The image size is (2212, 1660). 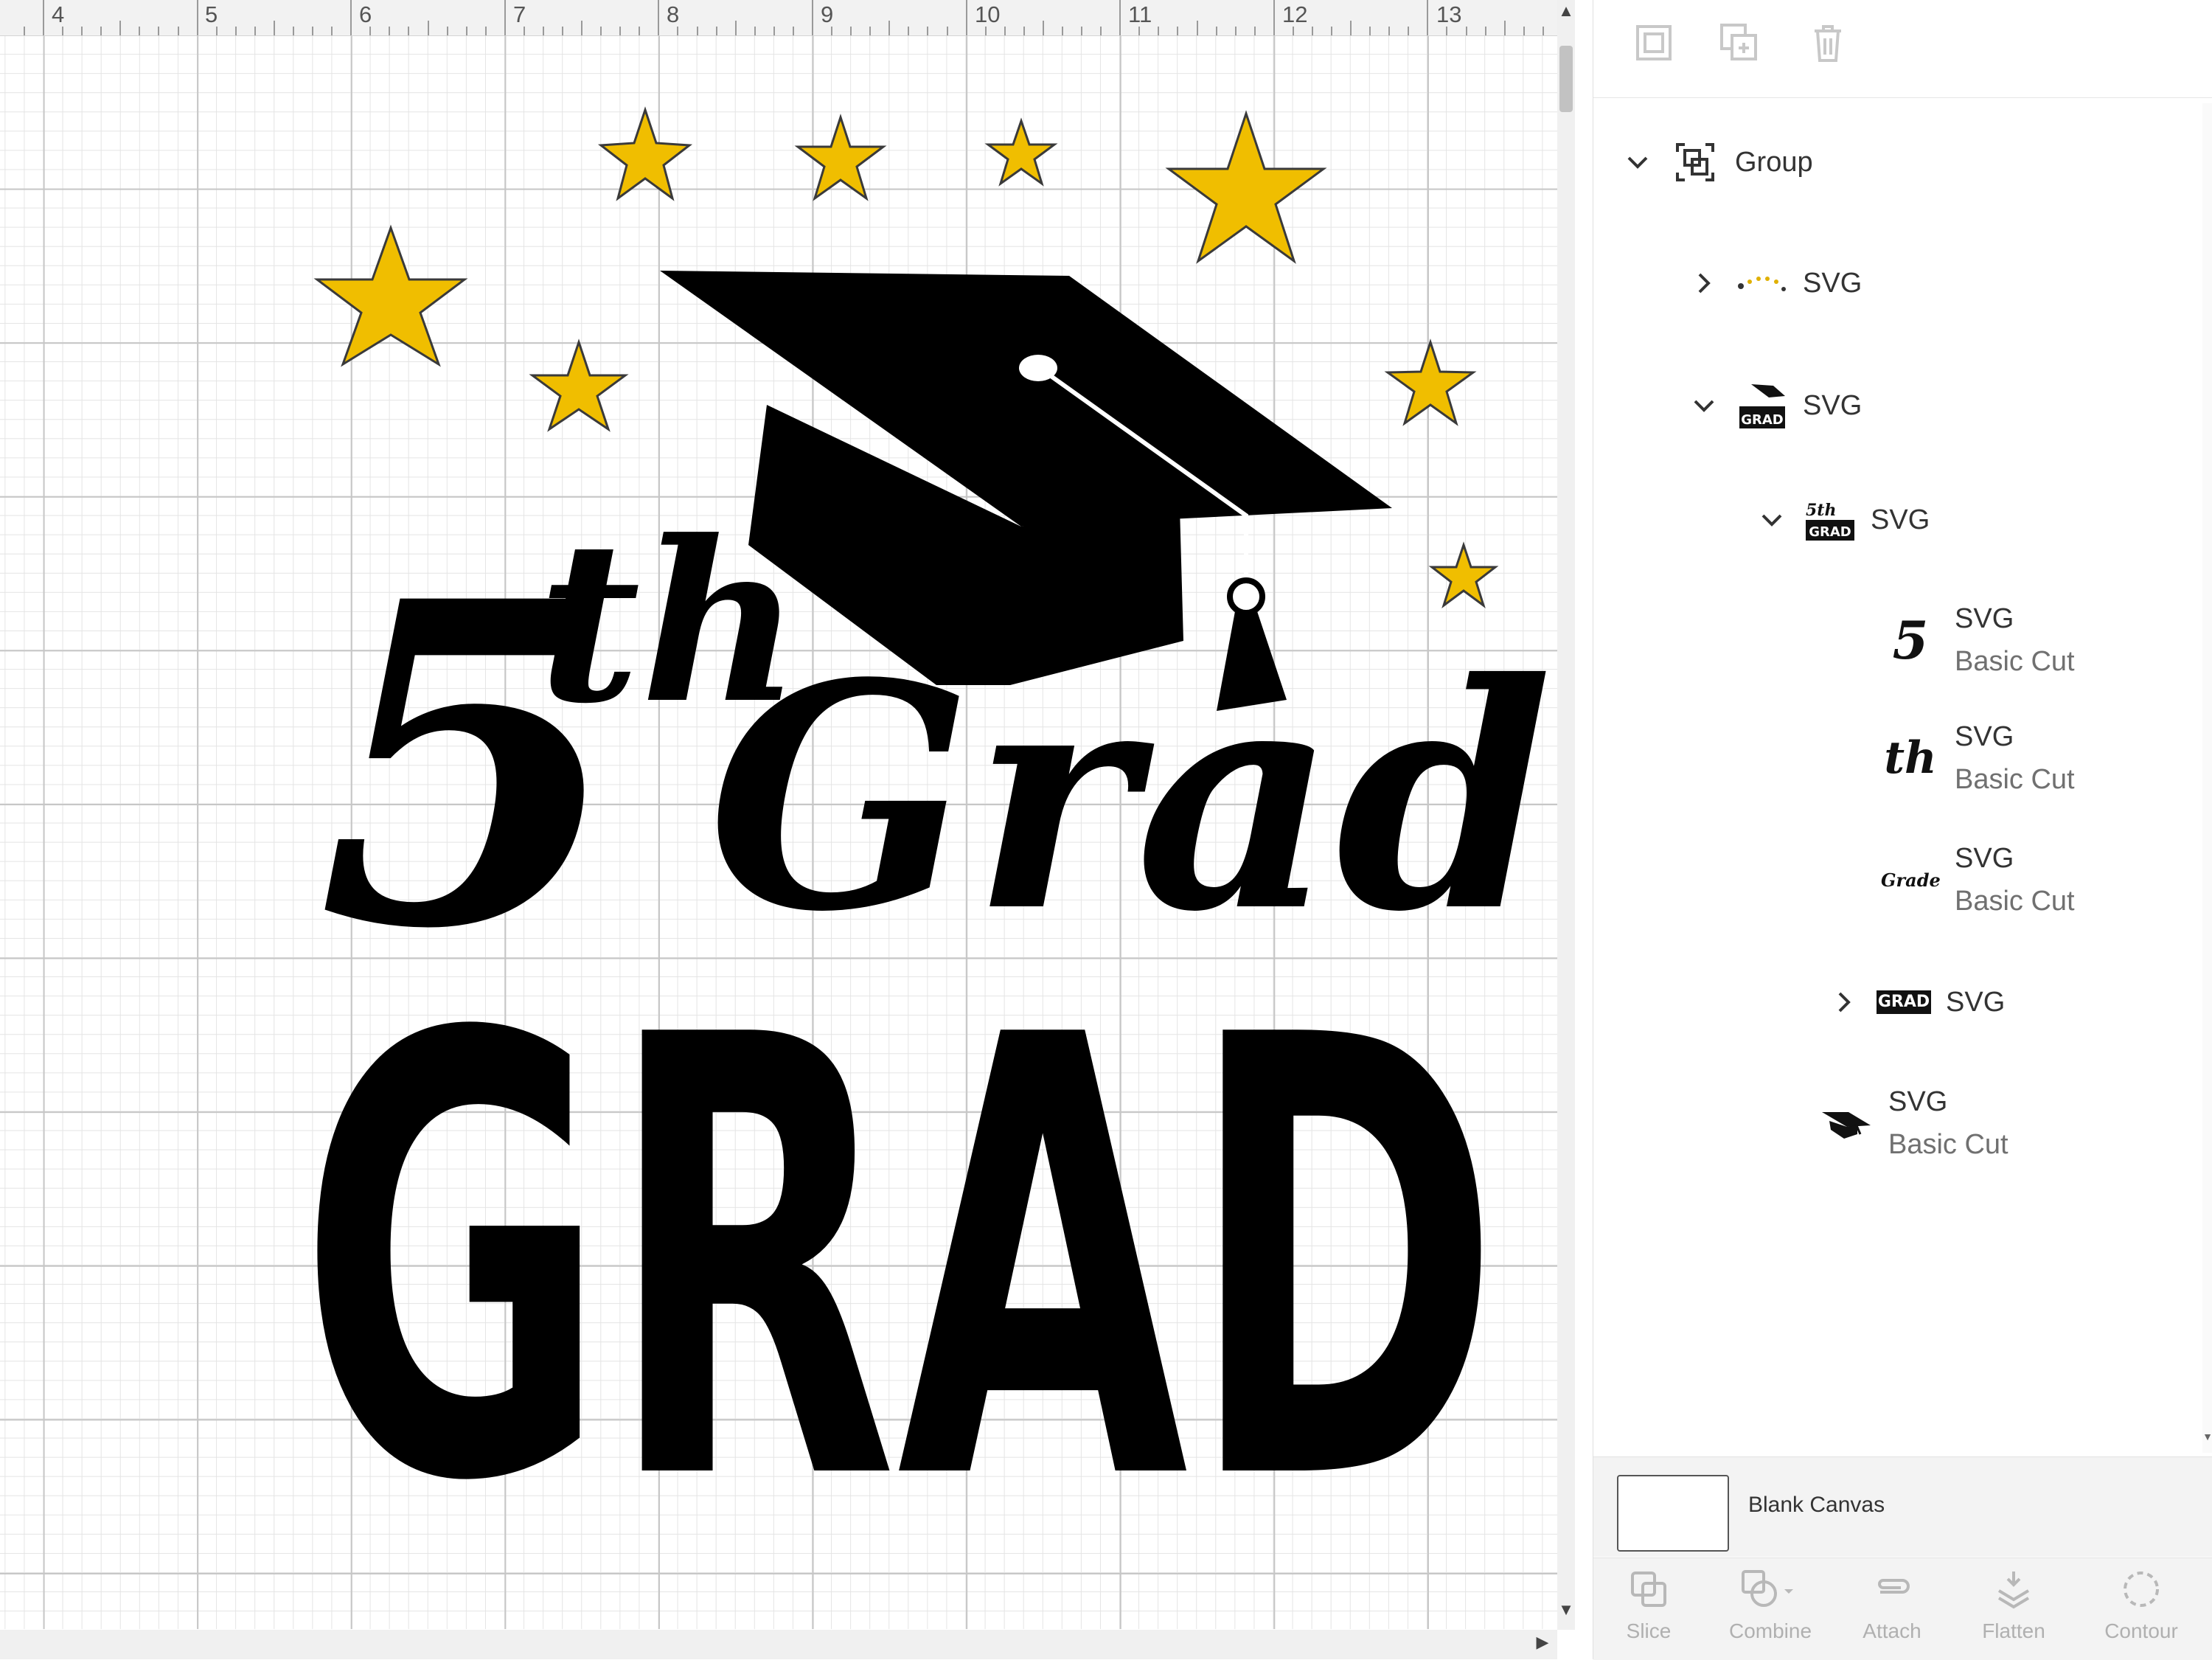 I want to click on layers-scrollbar: ▼, so click(x=2207, y=778).